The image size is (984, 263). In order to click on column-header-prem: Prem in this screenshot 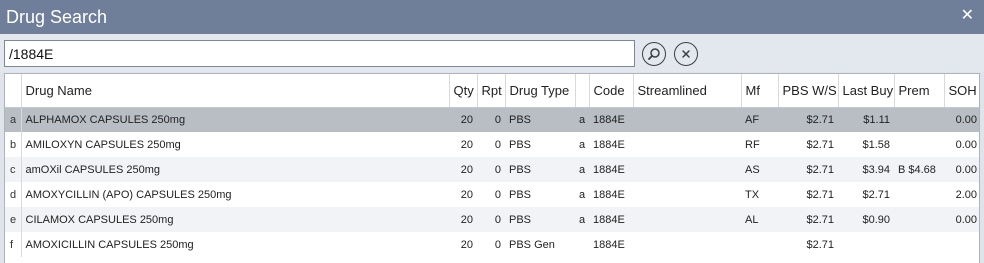, I will do `click(919, 91)`.